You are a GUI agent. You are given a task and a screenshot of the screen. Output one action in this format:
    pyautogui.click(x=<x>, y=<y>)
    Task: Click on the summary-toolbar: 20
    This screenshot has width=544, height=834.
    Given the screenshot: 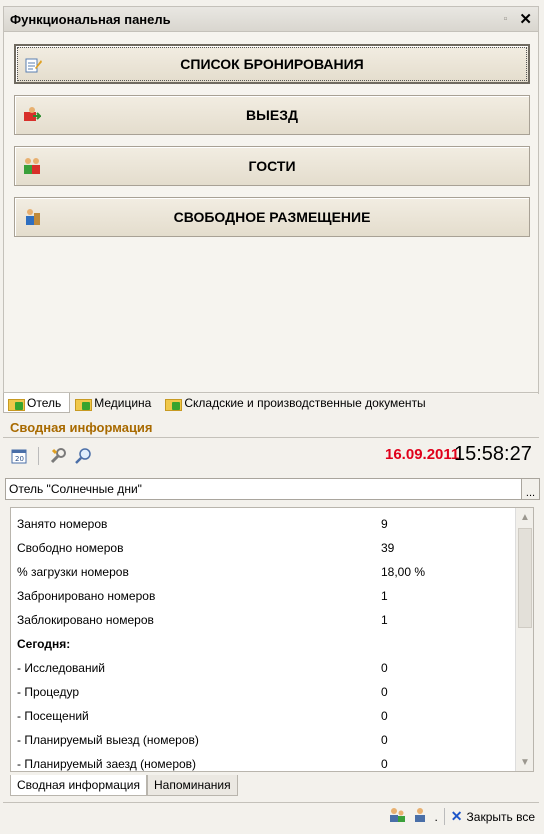 What is the action you would take?
    pyautogui.click(x=51, y=456)
    